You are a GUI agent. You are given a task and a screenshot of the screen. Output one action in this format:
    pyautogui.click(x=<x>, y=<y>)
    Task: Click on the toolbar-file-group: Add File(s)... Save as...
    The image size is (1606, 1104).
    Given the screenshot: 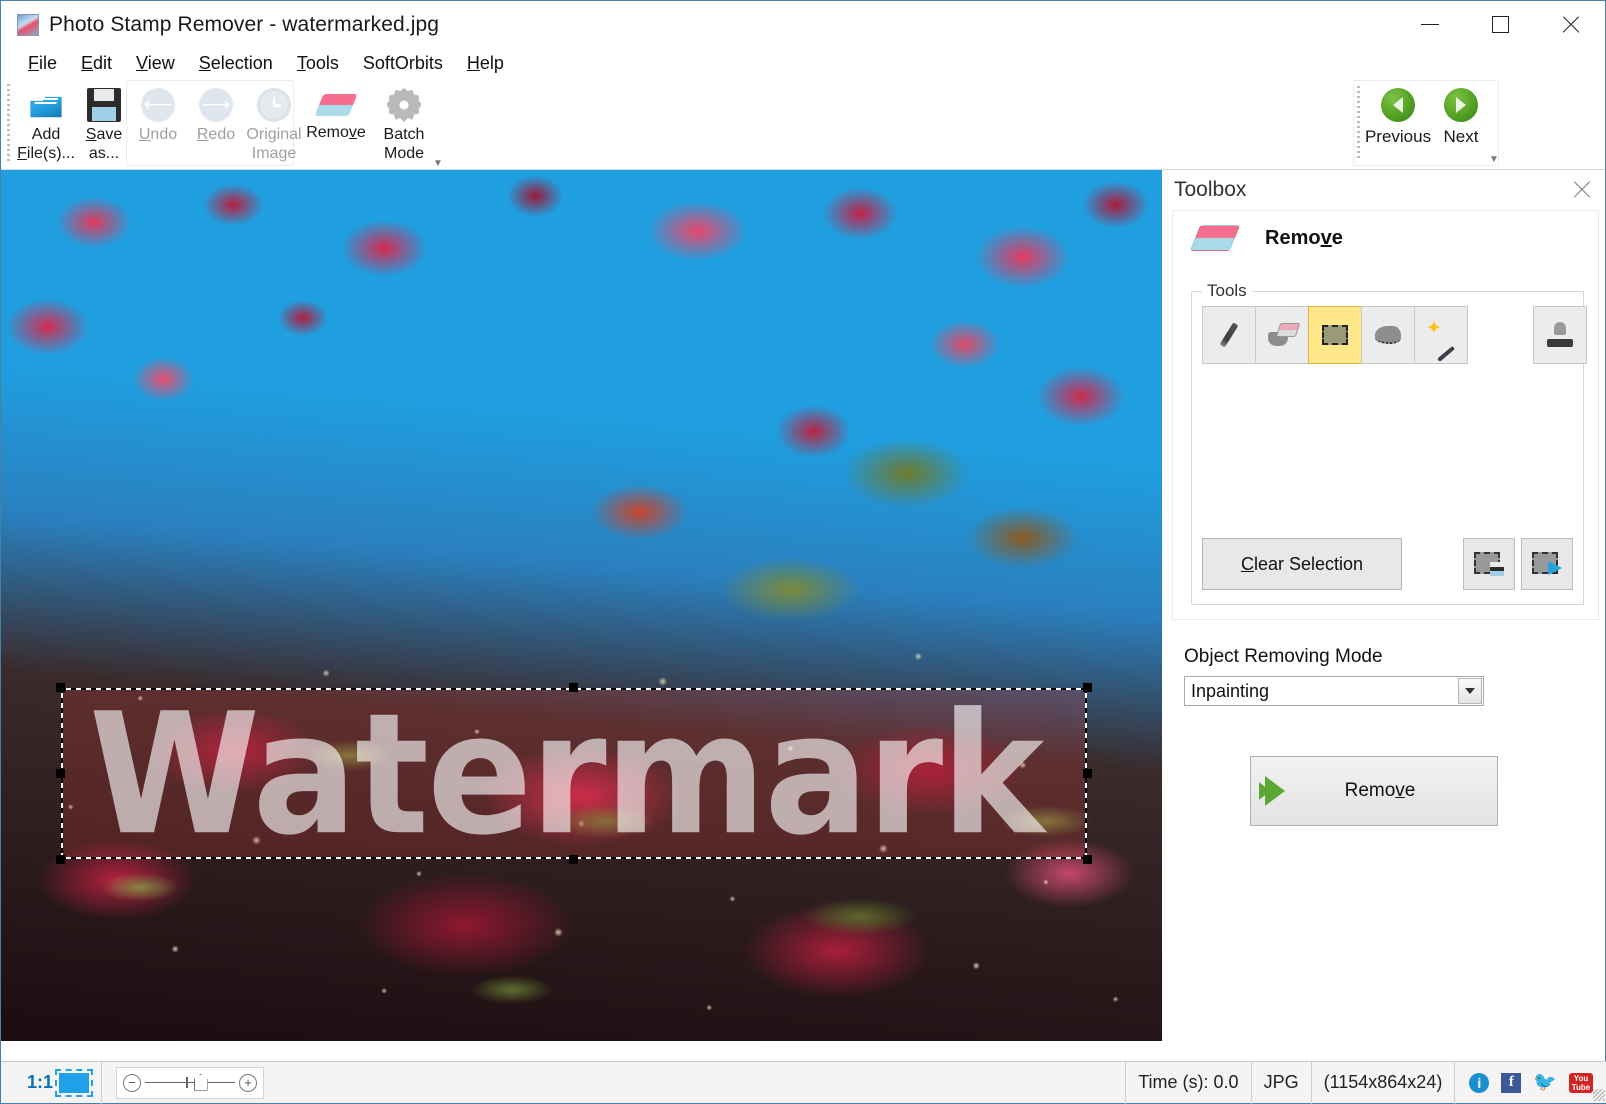 What is the action you would take?
    pyautogui.click(x=75, y=124)
    